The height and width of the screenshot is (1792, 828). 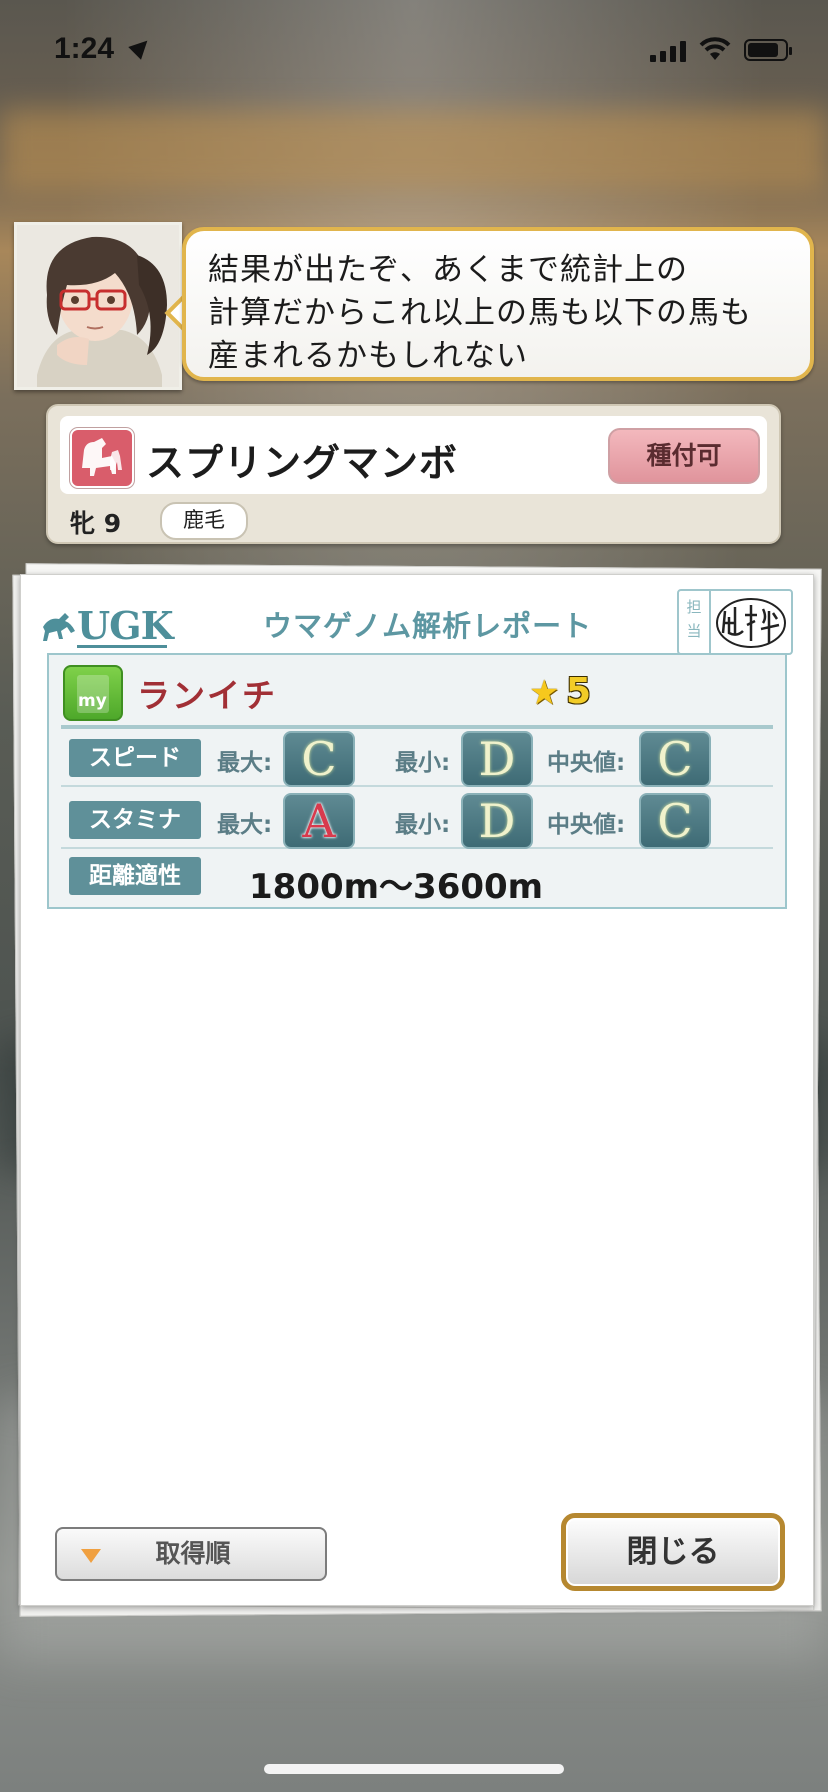 I want to click on distance-row: 距離適性 1800m〜3600m, so click(x=417, y=878).